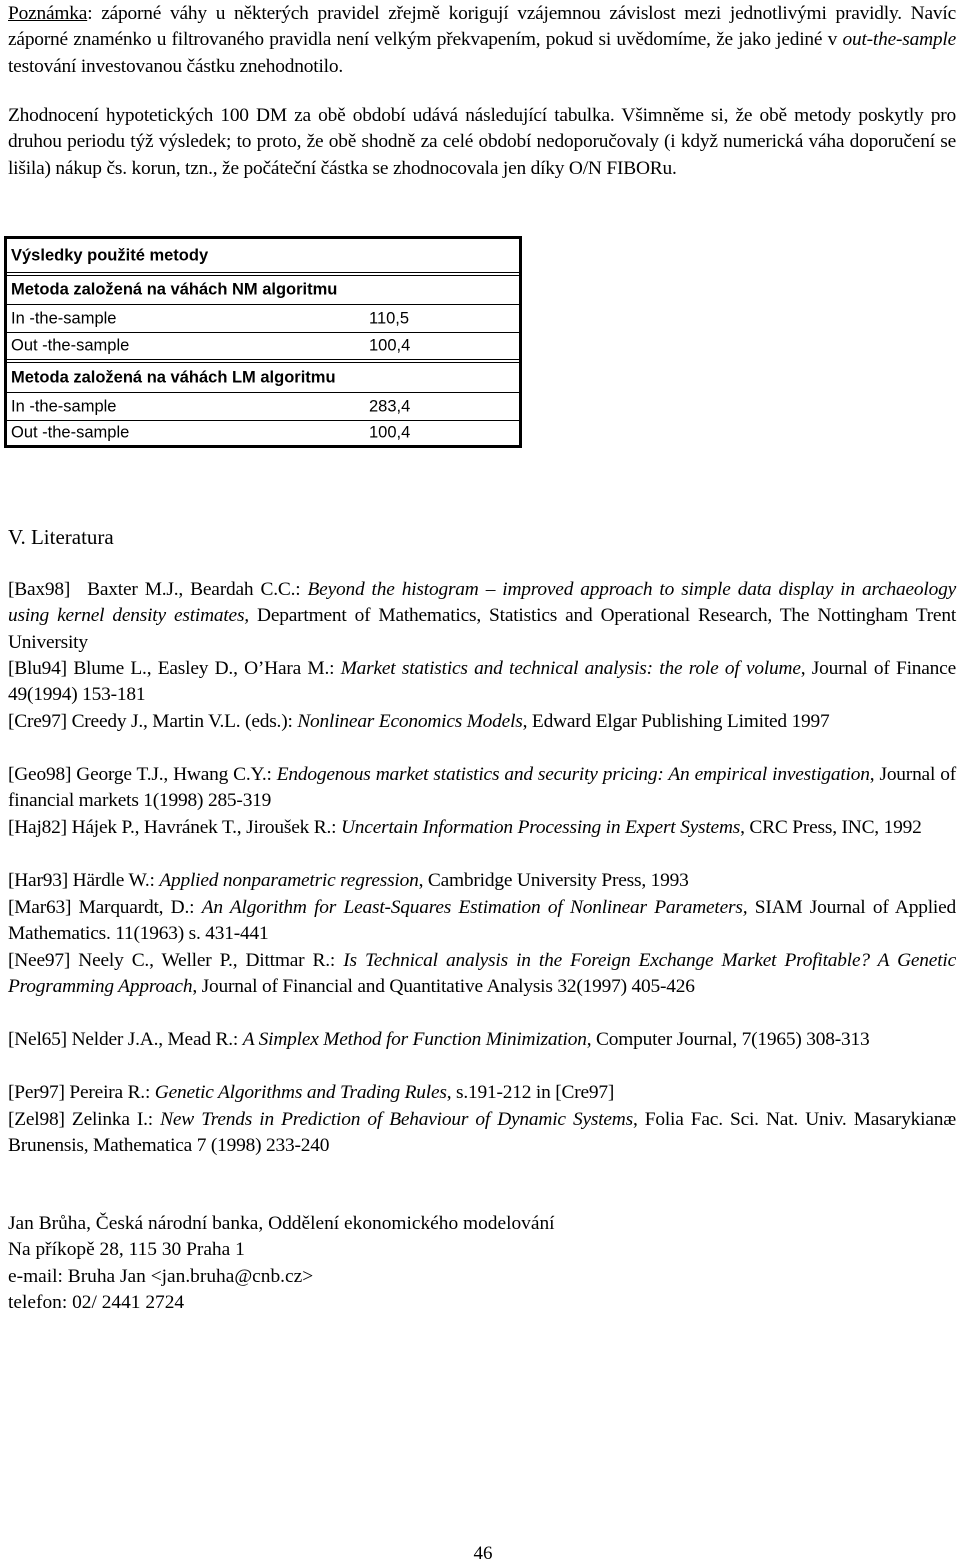 The height and width of the screenshot is (1565, 960). Describe the element at coordinates (161, 1276) in the screenshot. I see `contact-email-line: e-mail: Bruha Jan <jan.bruha@cnb.cz>` at that location.